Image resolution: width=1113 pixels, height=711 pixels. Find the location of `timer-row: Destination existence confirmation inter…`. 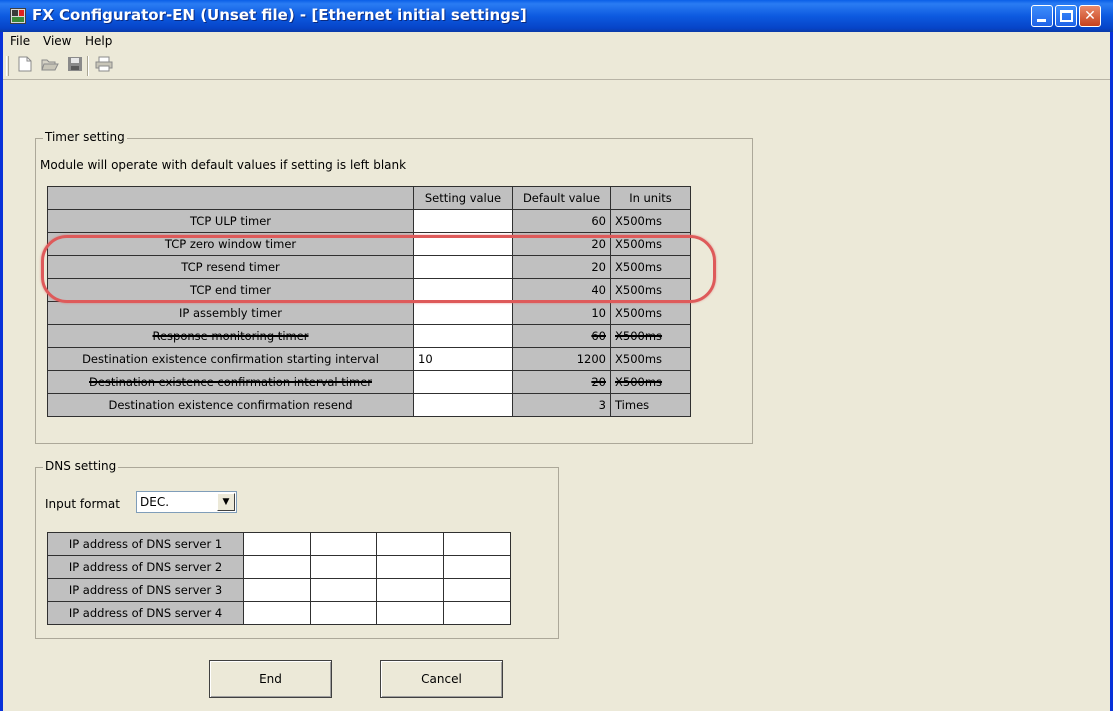

timer-row: Destination existence confirmation inter… is located at coordinates (369, 382).